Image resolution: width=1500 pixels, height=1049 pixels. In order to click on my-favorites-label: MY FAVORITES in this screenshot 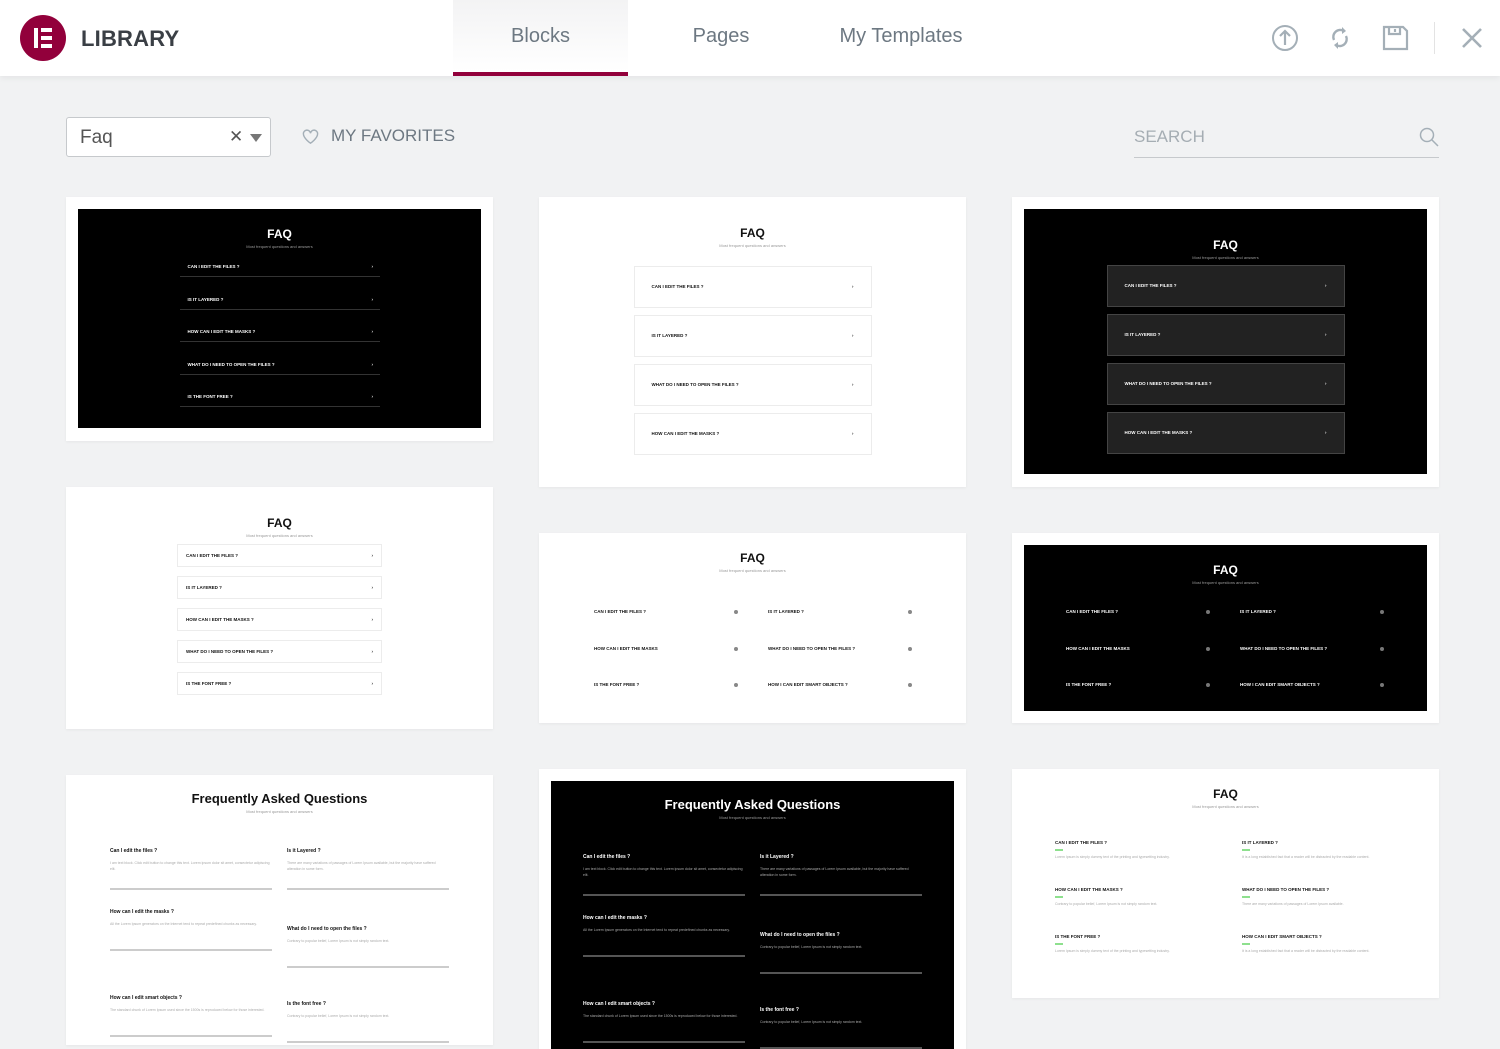, I will do `click(393, 135)`.